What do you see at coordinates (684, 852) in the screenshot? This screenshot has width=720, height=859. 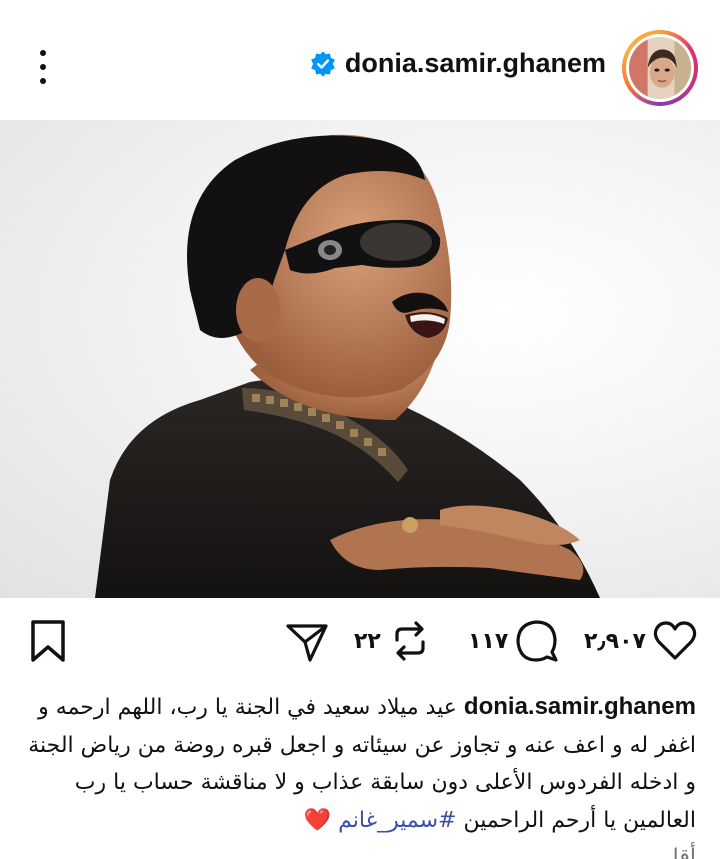 I see `caption-more-link: أقا` at bounding box center [684, 852].